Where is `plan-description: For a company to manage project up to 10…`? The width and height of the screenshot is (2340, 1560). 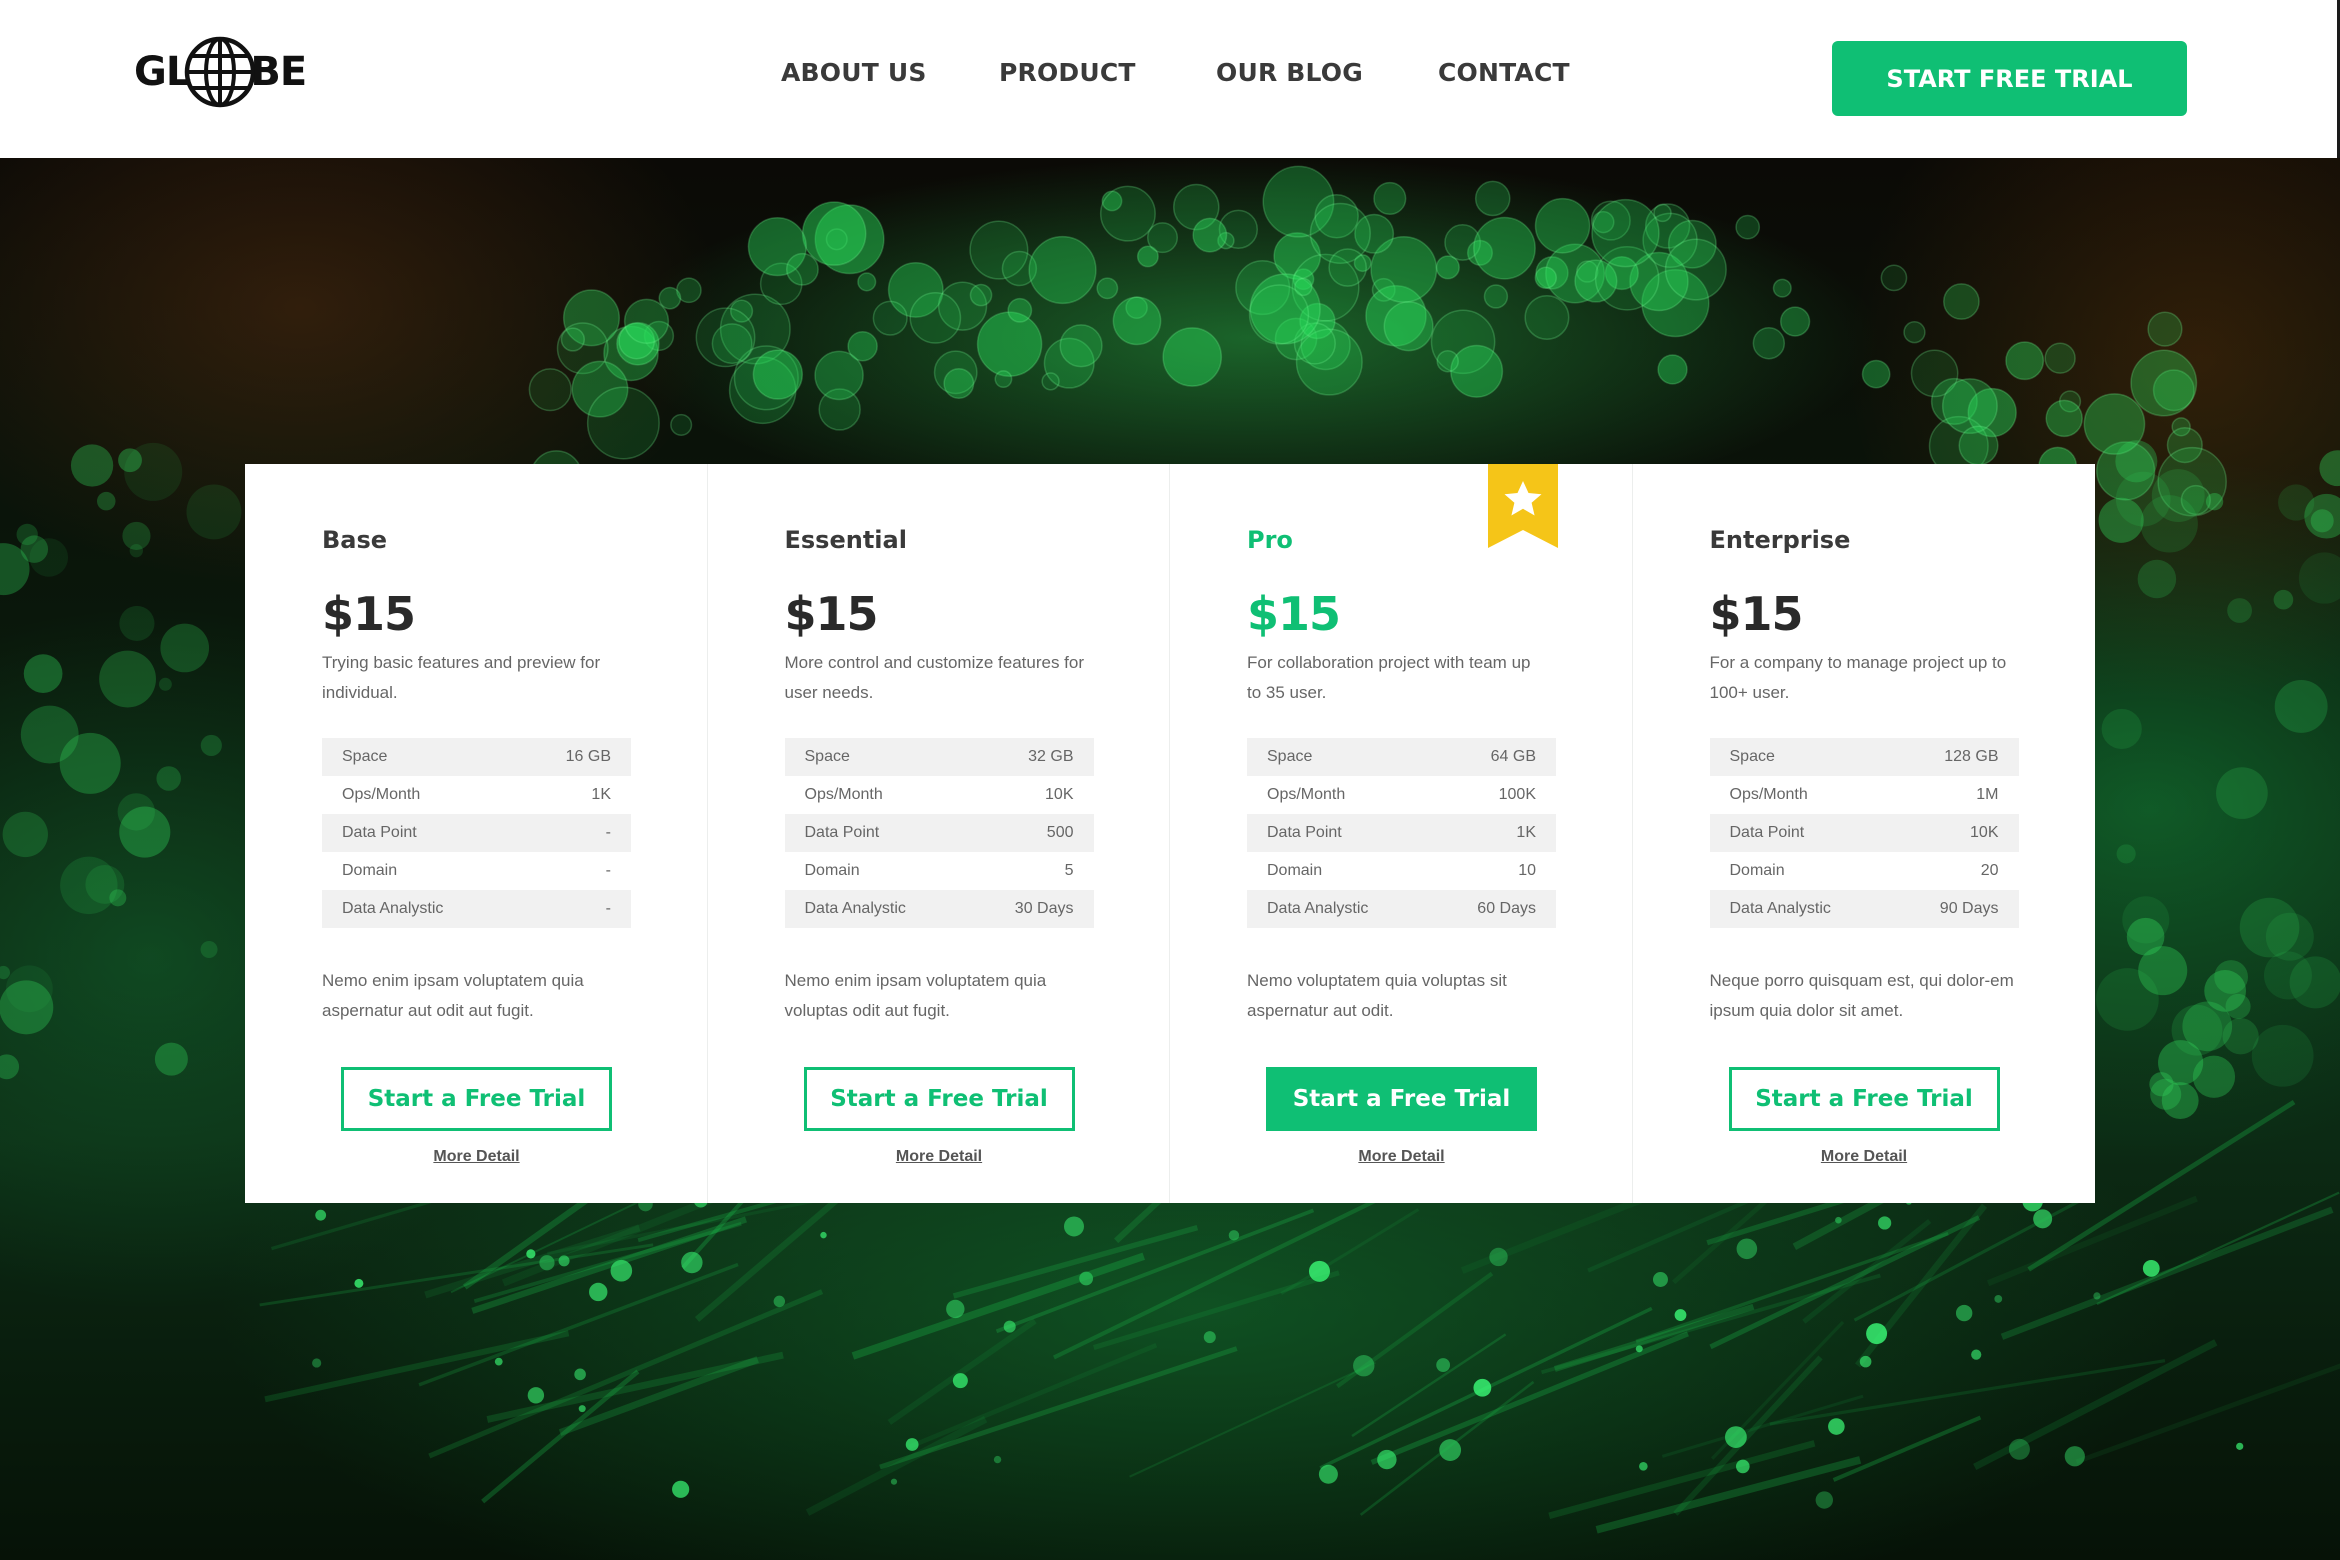 plan-description: For a company to manage project up to 10… is located at coordinates (1858, 677).